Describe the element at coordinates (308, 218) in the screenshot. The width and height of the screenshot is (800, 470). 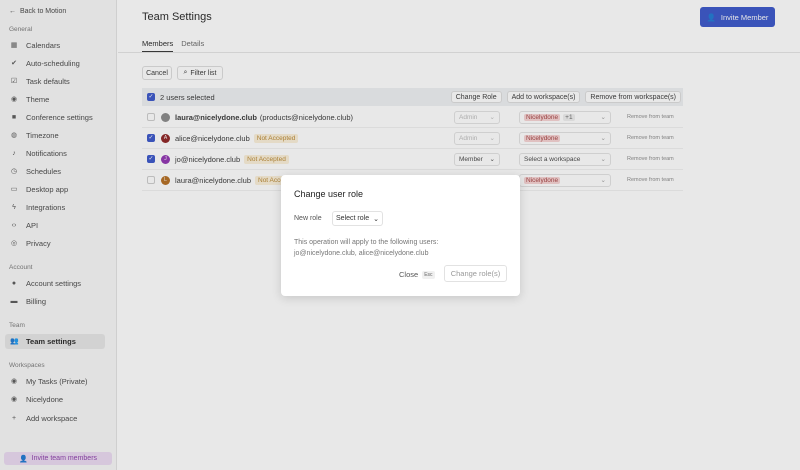
I see `new-role-label: New role` at that location.